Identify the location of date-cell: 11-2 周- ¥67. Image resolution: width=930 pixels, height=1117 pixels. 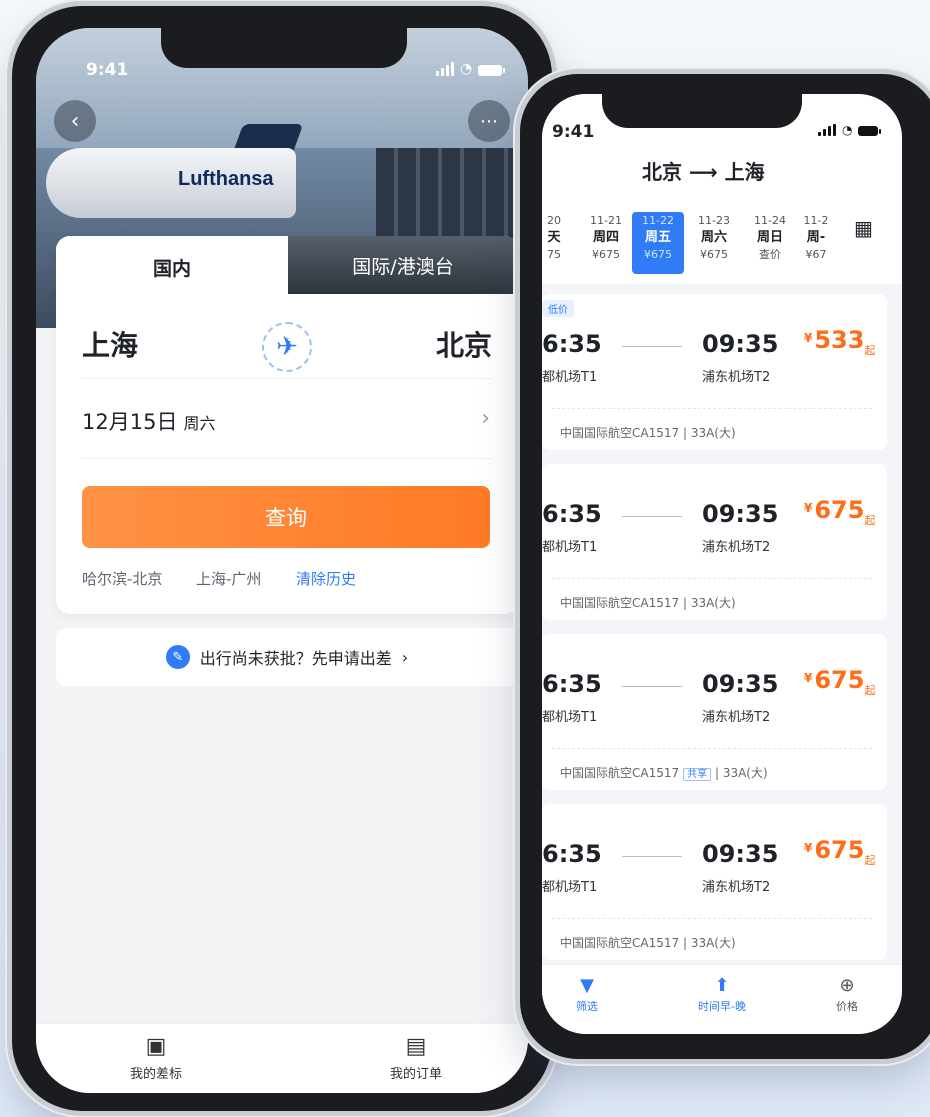
(816, 243).